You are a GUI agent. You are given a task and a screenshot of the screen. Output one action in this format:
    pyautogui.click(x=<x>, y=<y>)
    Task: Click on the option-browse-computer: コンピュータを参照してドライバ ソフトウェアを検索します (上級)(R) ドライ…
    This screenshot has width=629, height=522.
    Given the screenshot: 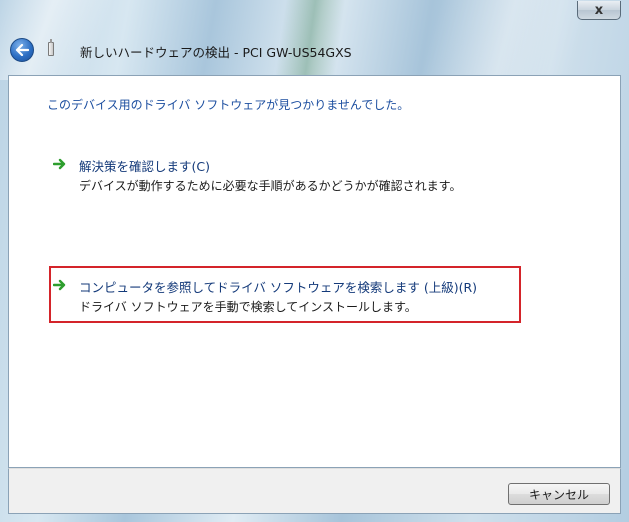 What is the action you would take?
    pyautogui.click(x=273, y=297)
    